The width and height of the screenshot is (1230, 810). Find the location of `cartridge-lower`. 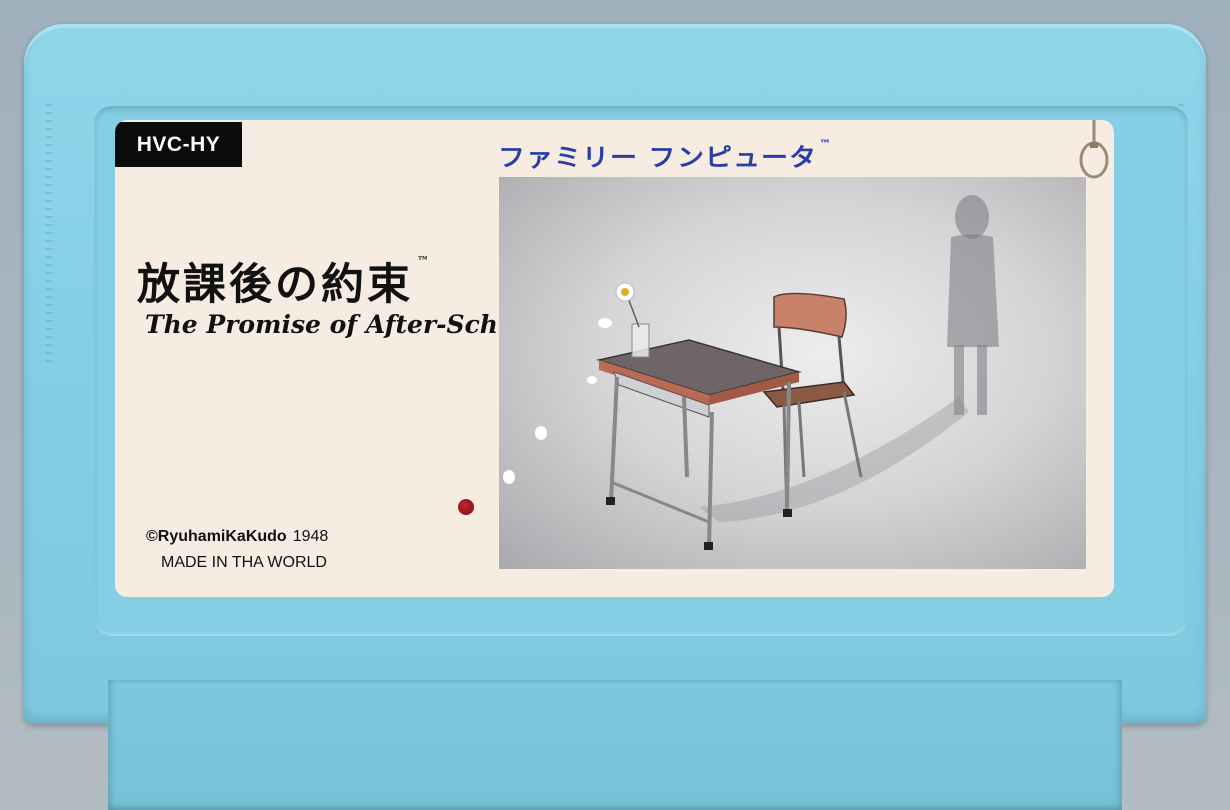

cartridge-lower is located at coordinates (615, 745).